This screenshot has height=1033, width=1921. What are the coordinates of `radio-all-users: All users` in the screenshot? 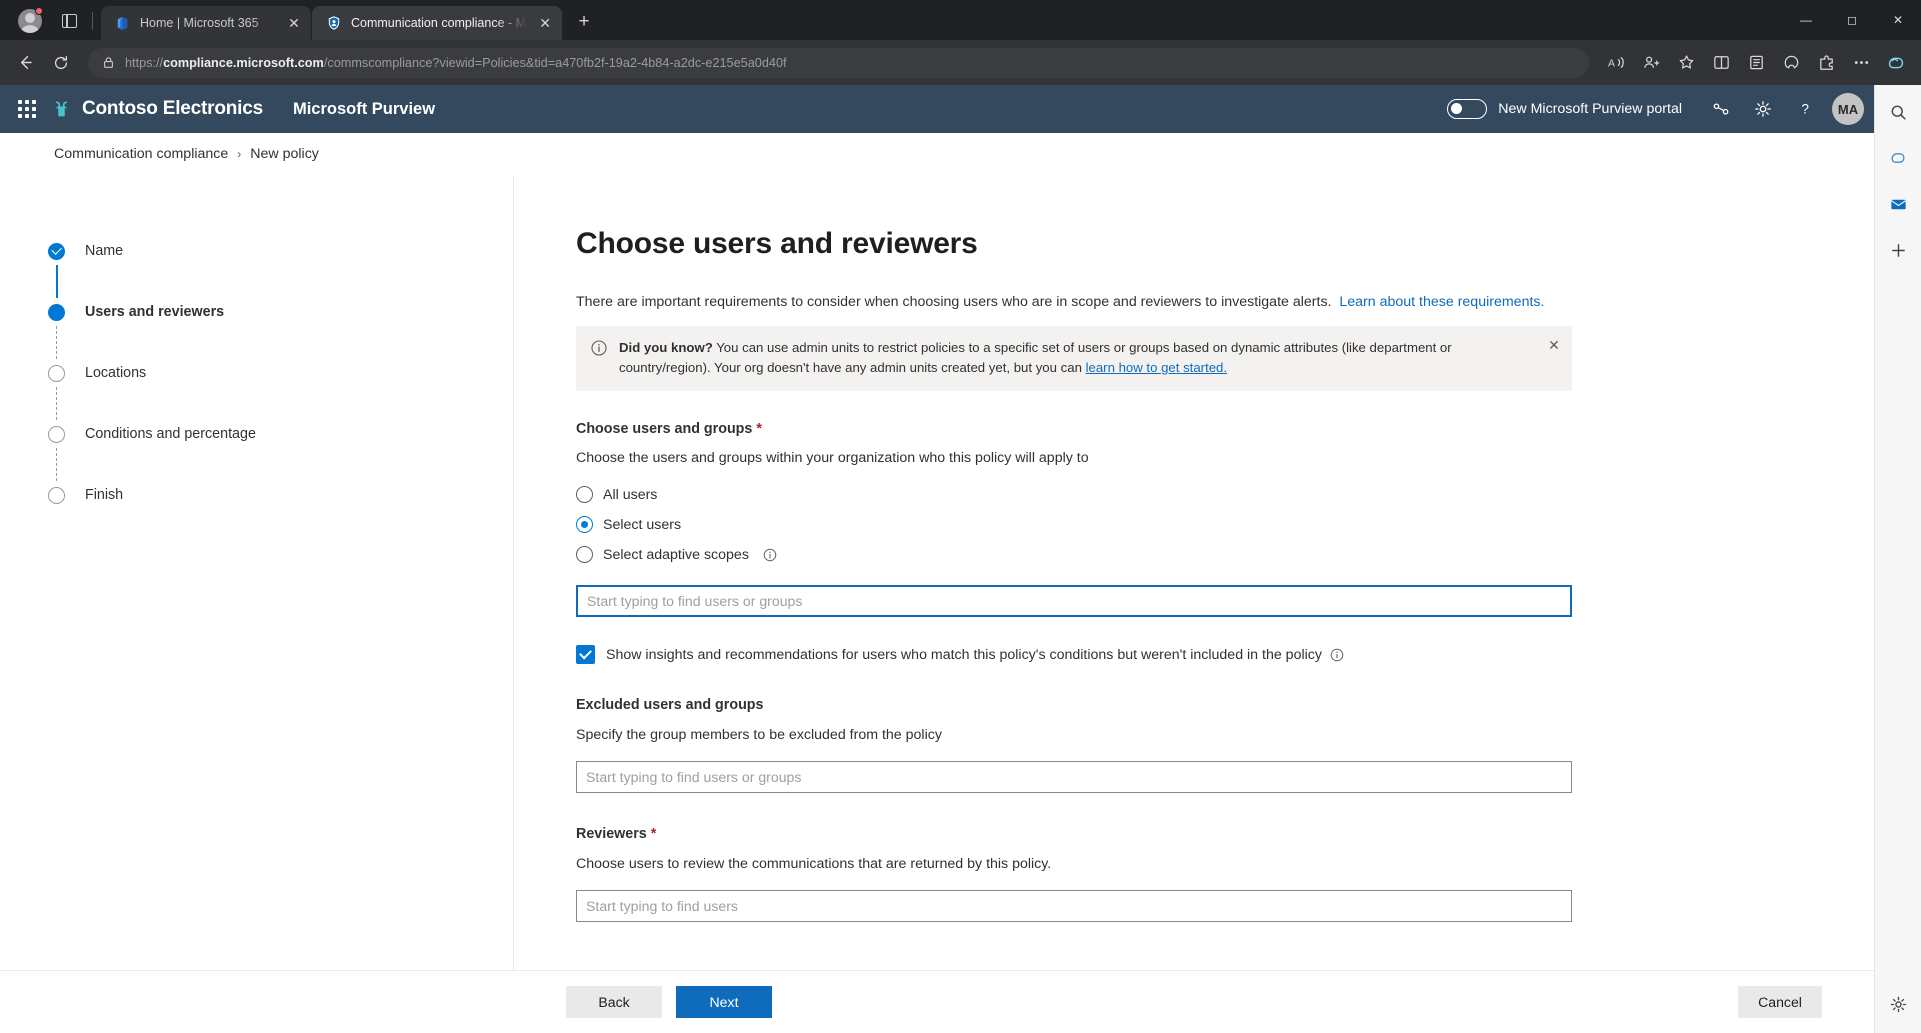 It's located at (1225, 495).